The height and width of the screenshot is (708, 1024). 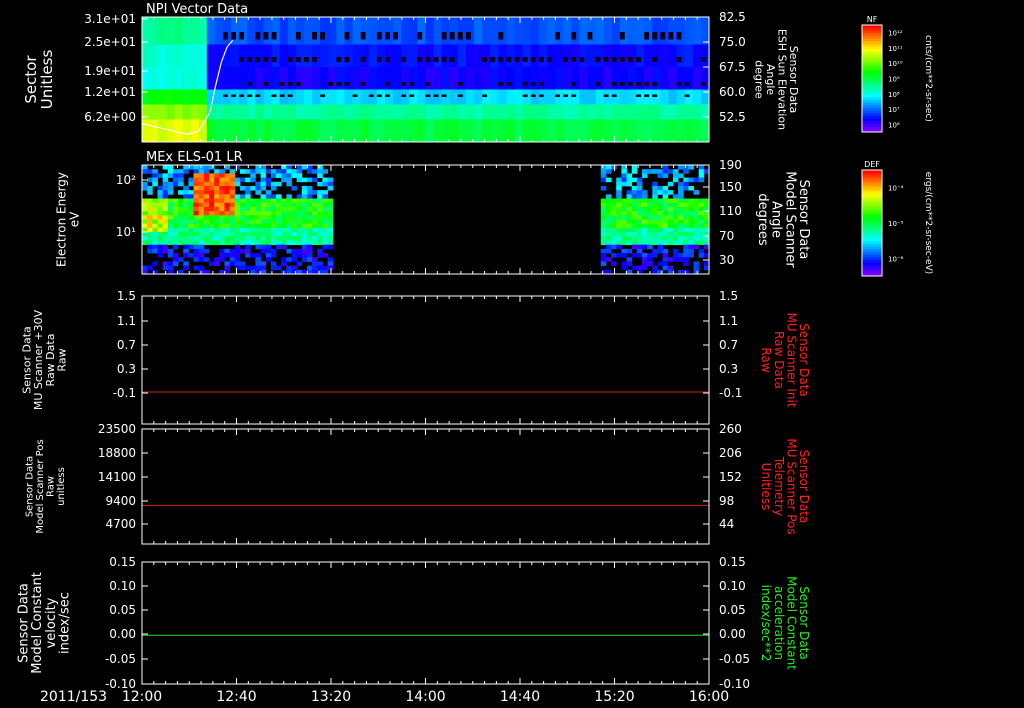 I want to click on colorbar-tick: 10¹⁰, so click(x=895, y=64).